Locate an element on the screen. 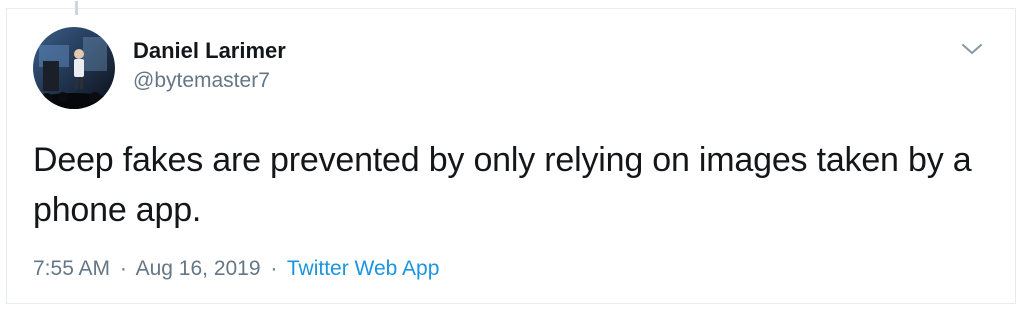 This screenshot has width=1024, height=320. avatar is located at coordinates (74, 68).